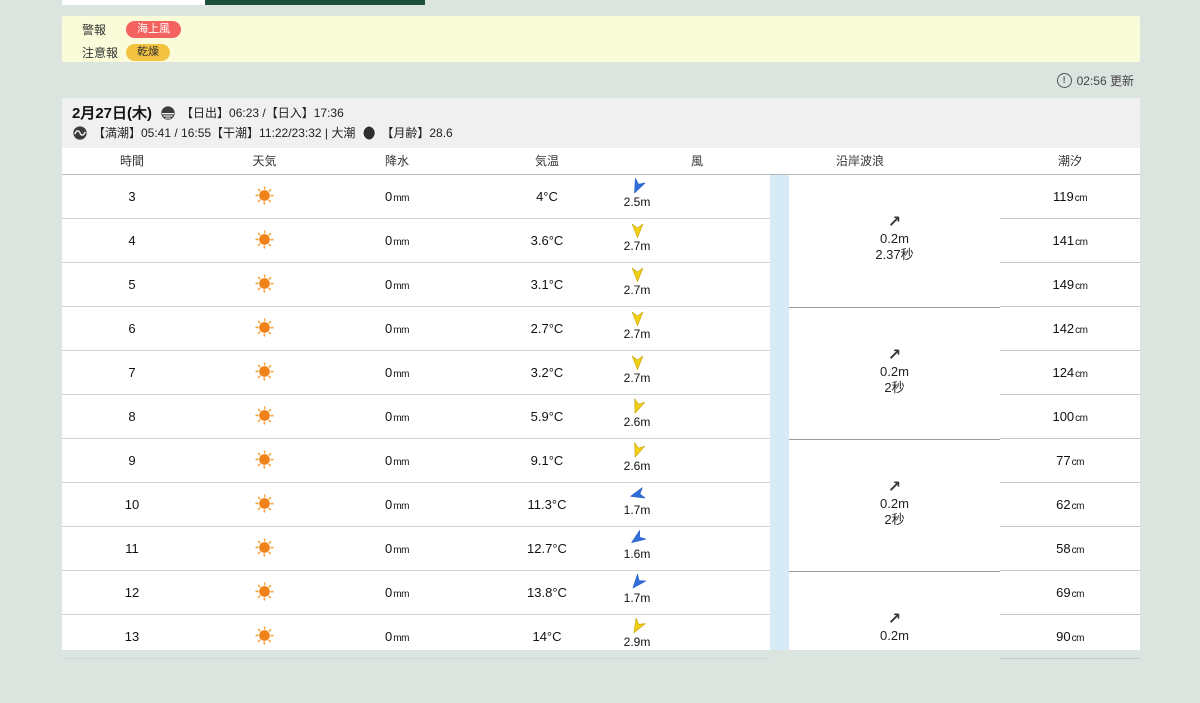  What do you see at coordinates (637, 549) in the screenshot?
I see `wind-cell: 1.6m` at bounding box center [637, 549].